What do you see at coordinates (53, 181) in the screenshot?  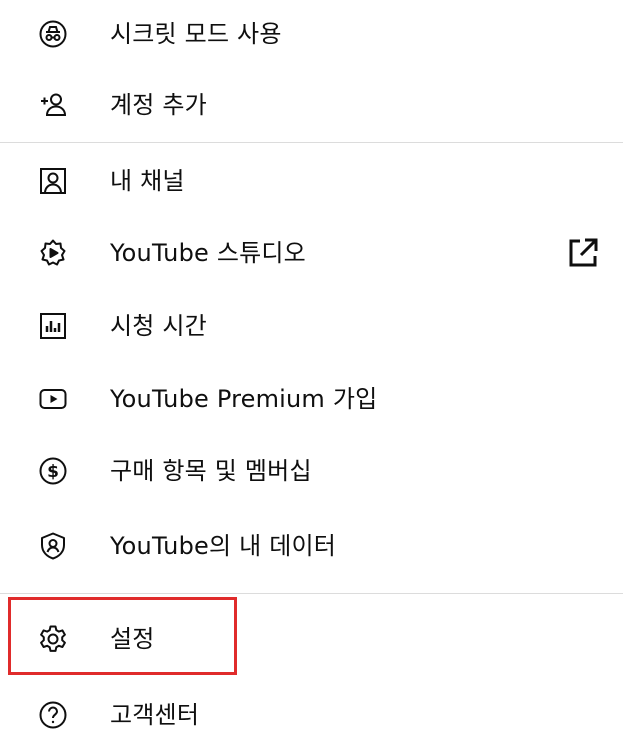 I see `channel-icon` at bounding box center [53, 181].